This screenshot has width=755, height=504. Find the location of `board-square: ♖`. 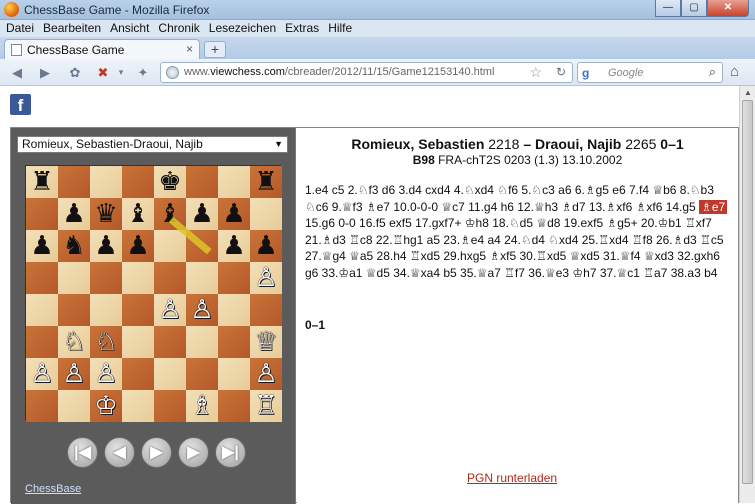

board-square: ♖ is located at coordinates (266, 406).